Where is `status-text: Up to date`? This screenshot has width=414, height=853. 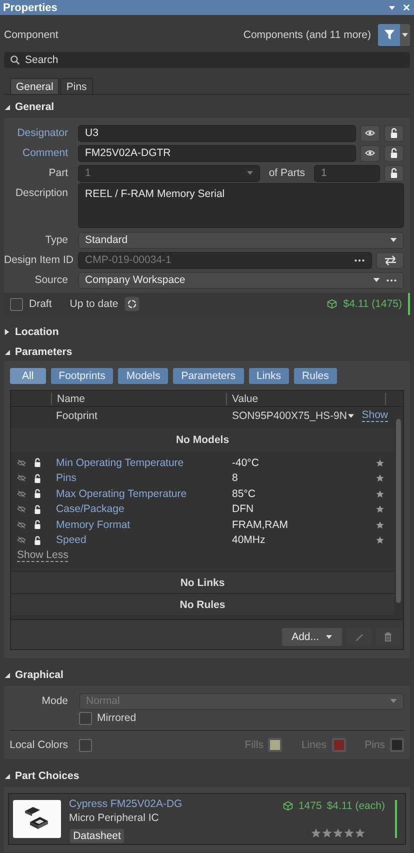 status-text: Up to date is located at coordinates (94, 304).